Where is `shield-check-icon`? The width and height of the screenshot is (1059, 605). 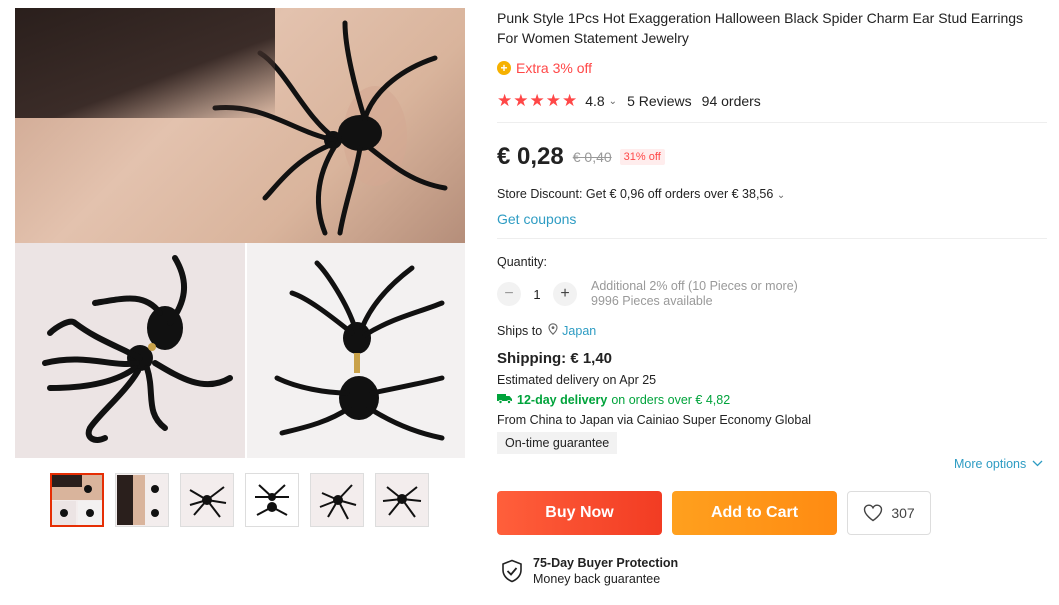
shield-check-icon is located at coordinates (512, 571).